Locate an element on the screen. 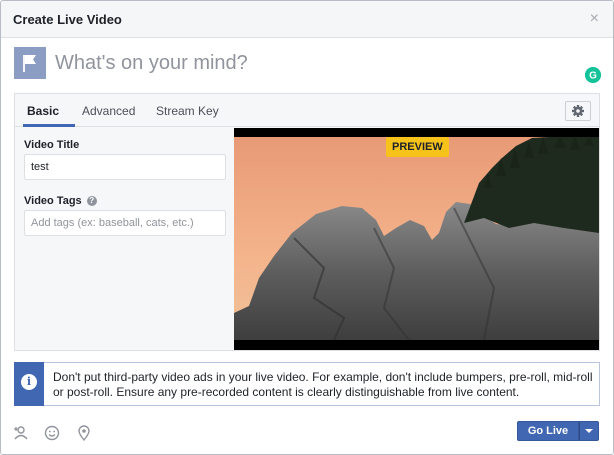 The height and width of the screenshot is (455, 614). dialog-title: Create Live Video is located at coordinates (67, 19).